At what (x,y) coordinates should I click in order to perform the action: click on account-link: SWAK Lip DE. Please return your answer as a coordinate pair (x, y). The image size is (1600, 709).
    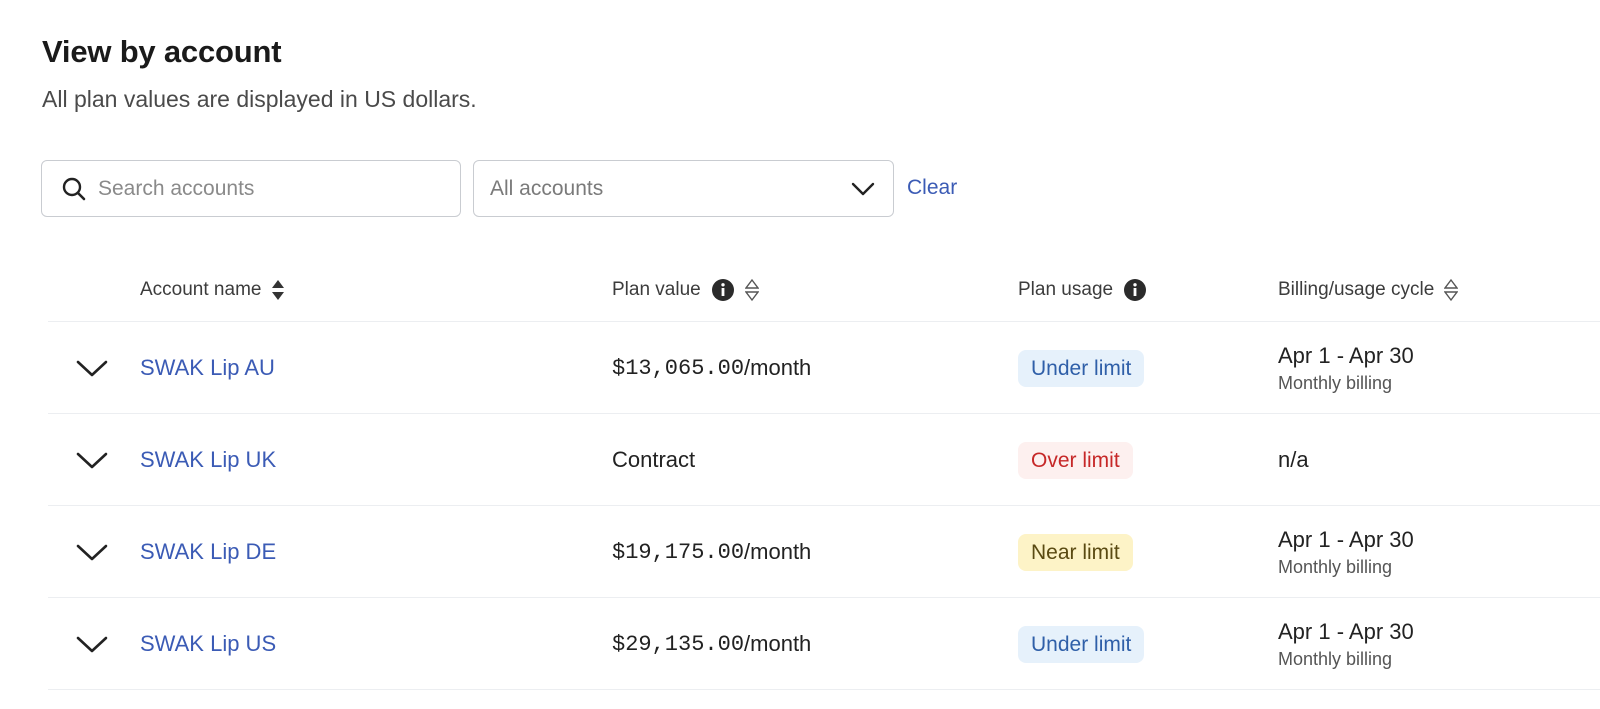
    Looking at the image, I should click on (208, 552).